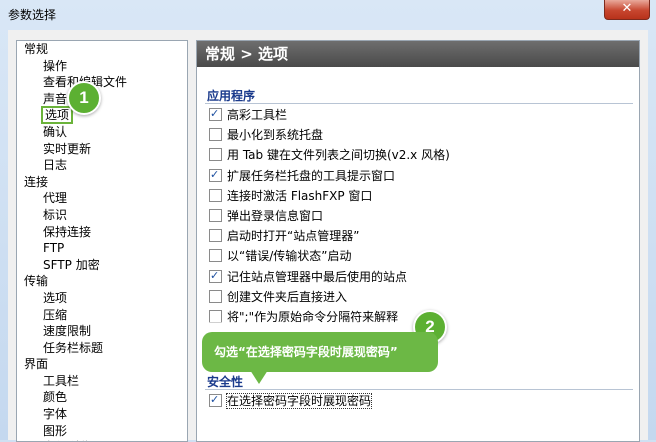 The height and width of the screenshot is (442, 656). I want to click on tree-item: 查看和编辑文件, so click(102, 82).